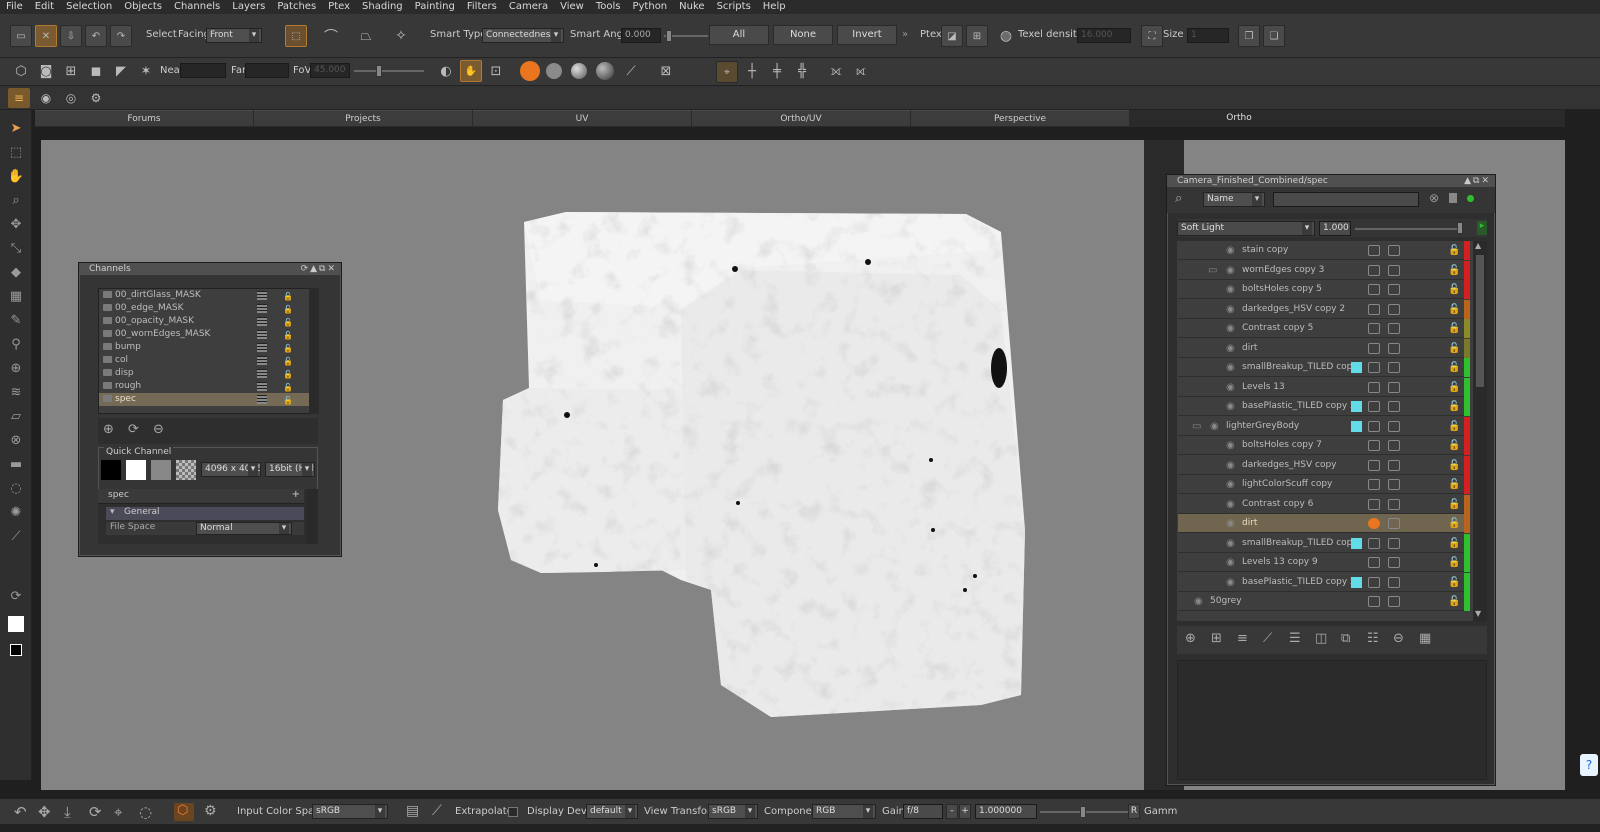 The height and width of the screenshot is (832, 1600). What do you see at coordinates (89, 7) in the screenshot?
I see `menu-selection: Selection` at bounding box center [89, 7].